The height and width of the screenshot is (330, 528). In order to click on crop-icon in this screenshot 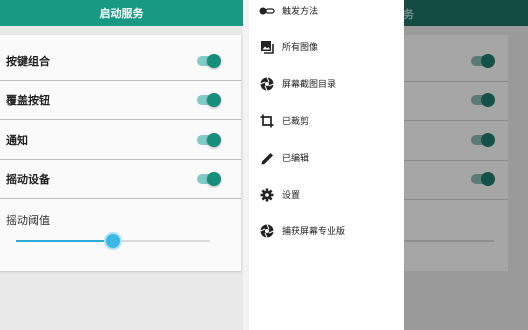, I will do `click(267, 121)`.